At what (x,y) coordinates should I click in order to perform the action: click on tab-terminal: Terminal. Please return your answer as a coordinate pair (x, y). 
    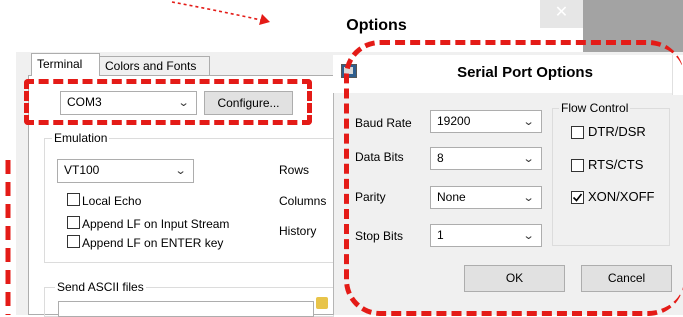
    Looking at the image, I should click on (65, 64).